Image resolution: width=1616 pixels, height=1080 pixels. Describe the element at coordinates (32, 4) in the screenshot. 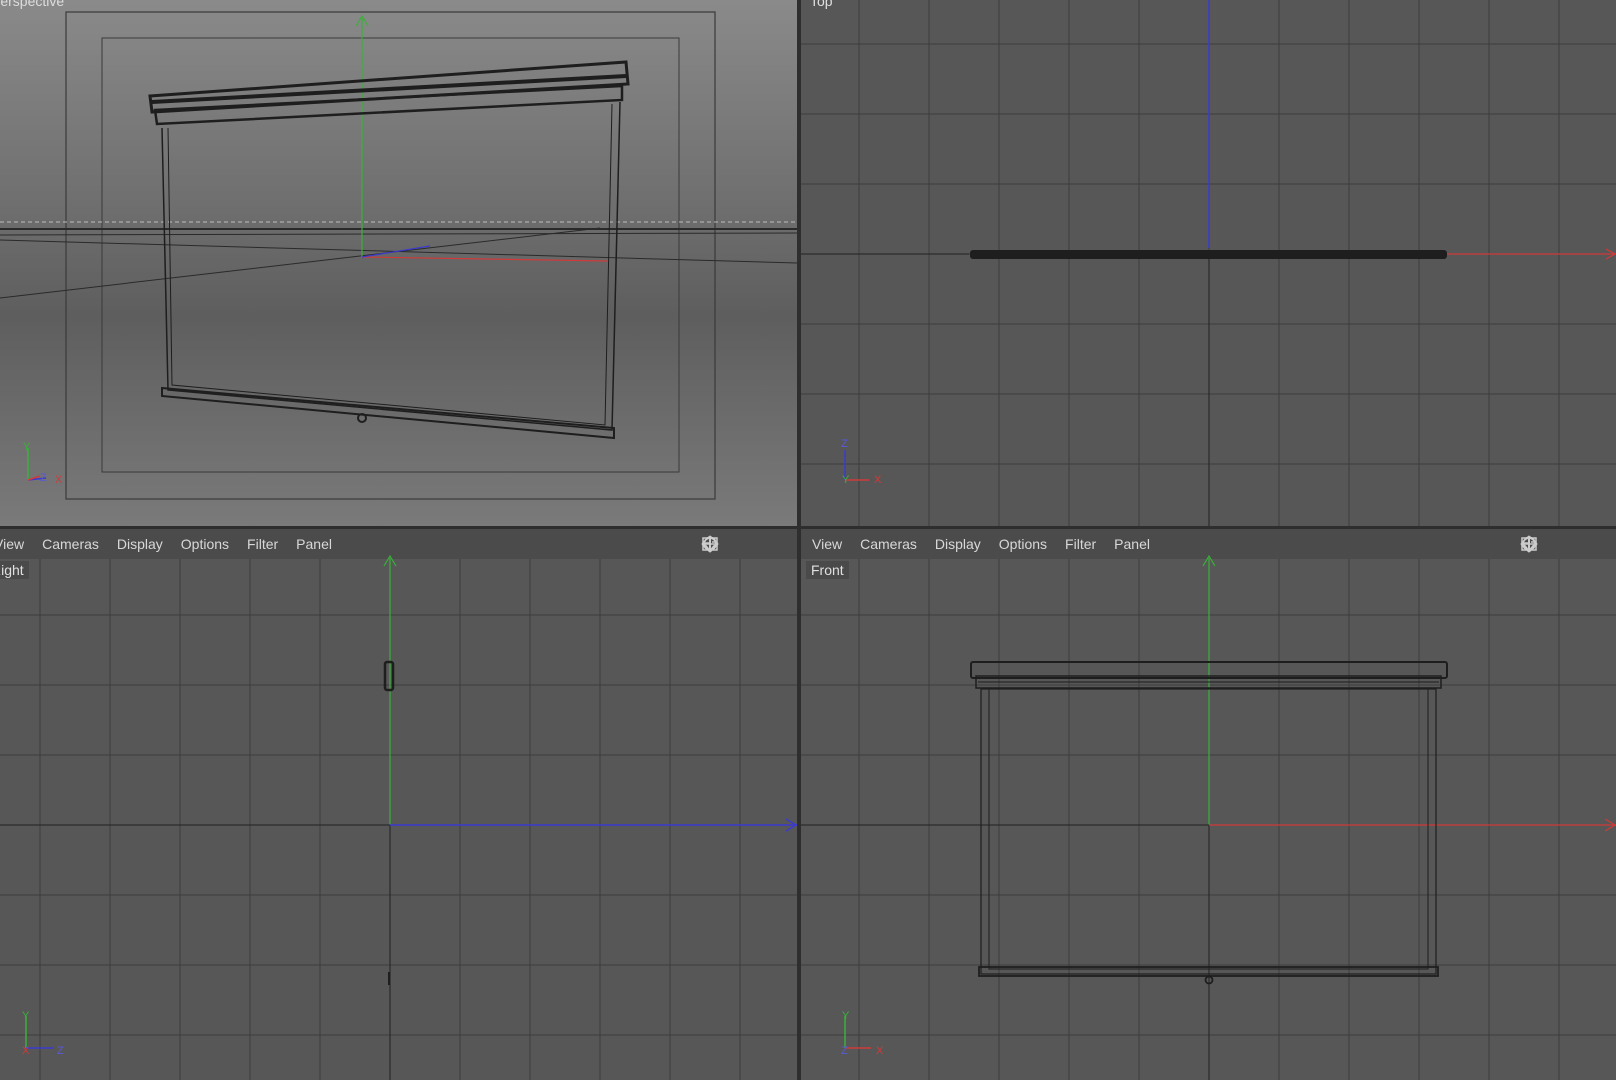

I see `viewport-label-perspective: Perspective` at that location.